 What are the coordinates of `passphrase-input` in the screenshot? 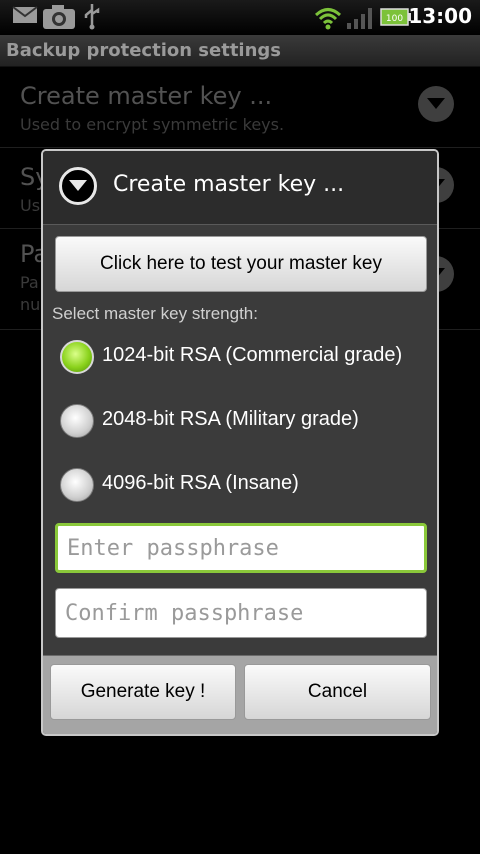 It's located at (241, 548).